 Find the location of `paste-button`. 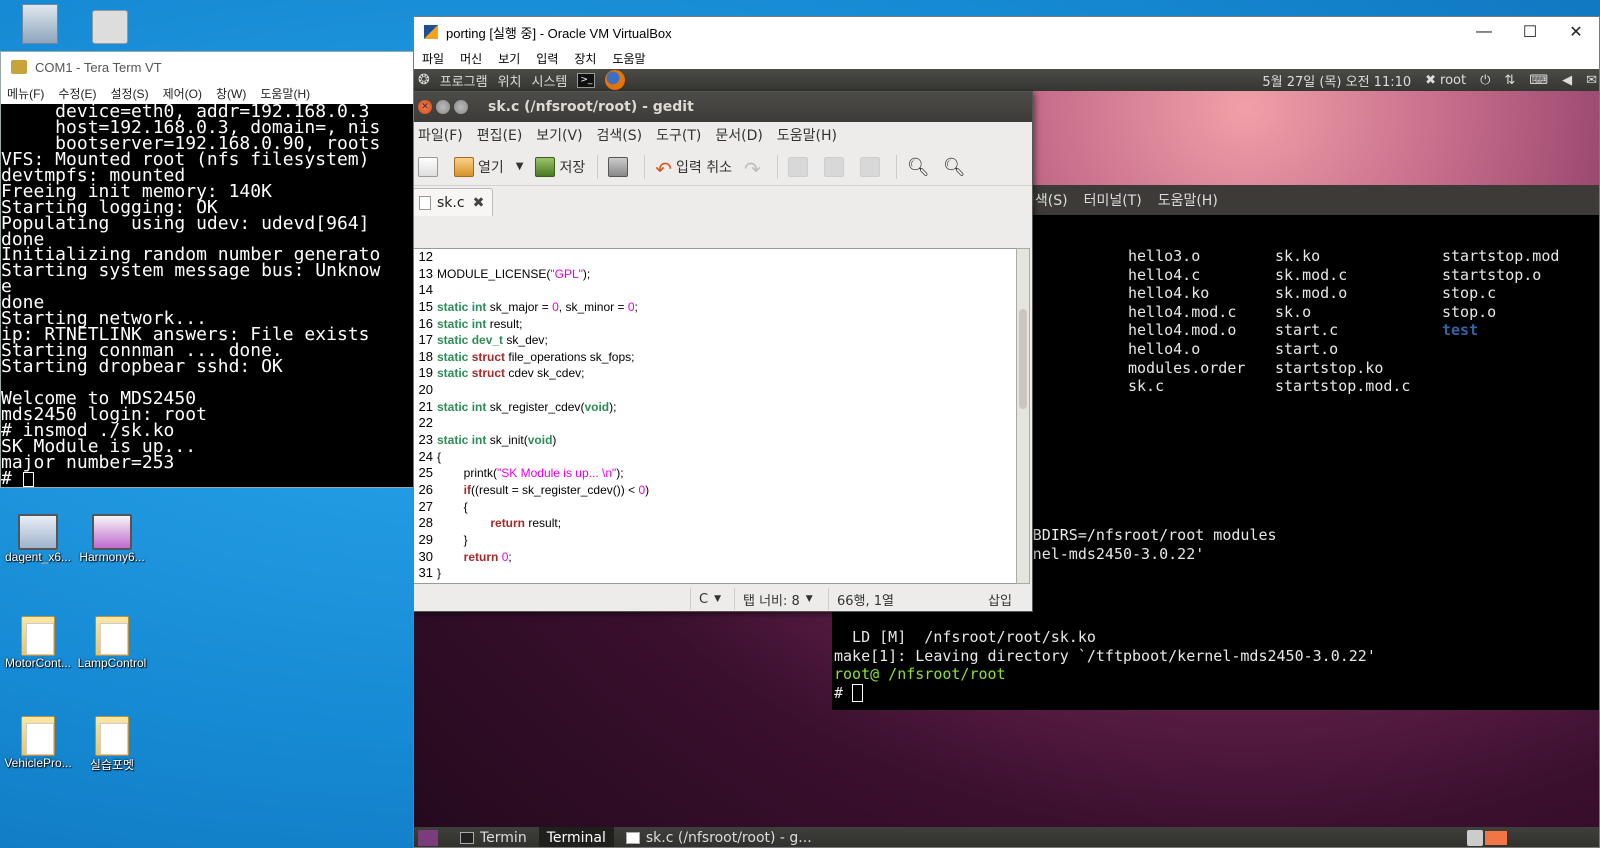

paste-button is located at coordinates (871, 166).